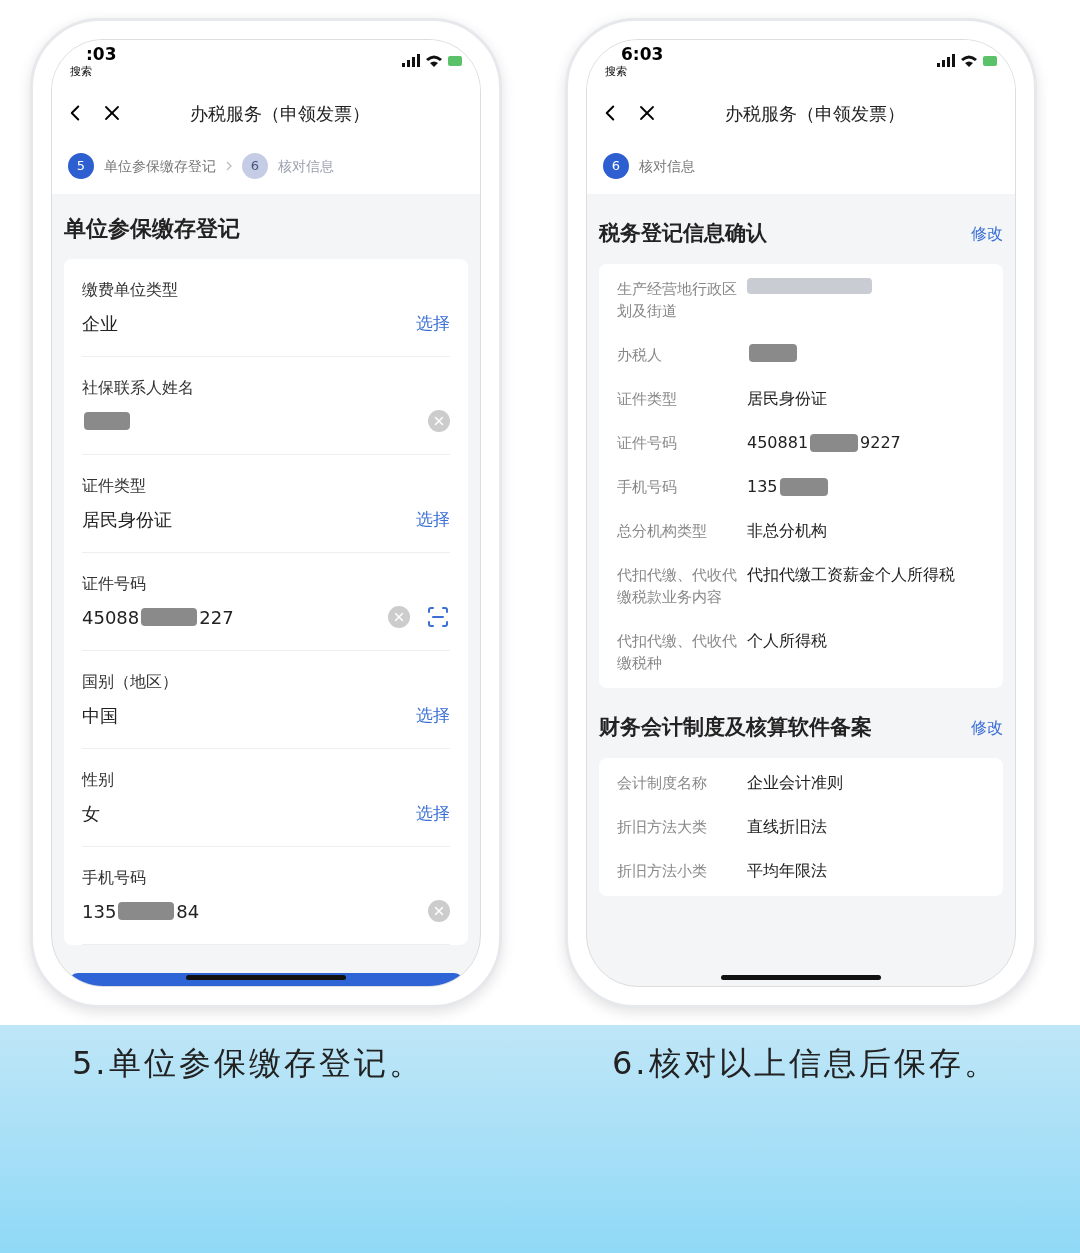 This screenshot has width=1080, height=1253. Describe the element at coordinates (787, 641) in the screenshot. I see `info-value: 个人所得税` at that location.